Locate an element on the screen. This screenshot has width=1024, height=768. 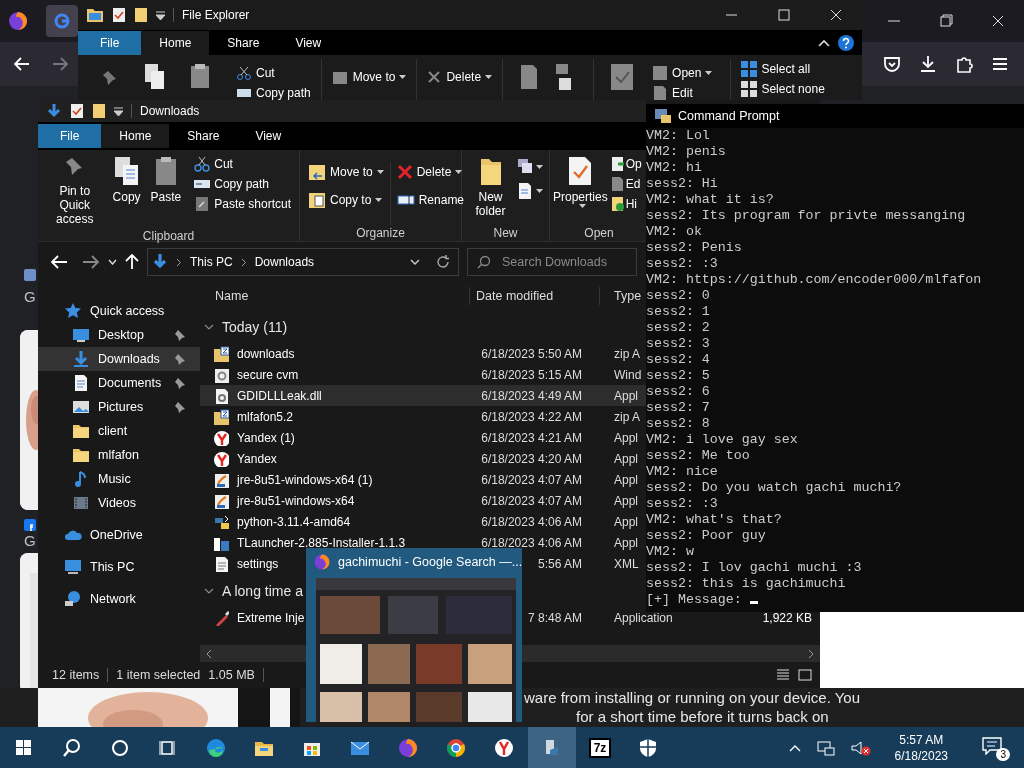
file-row: GDIDLLLeak.dll 6/18/2023 4:49 AM Appl is located at coordinates (423, 395).